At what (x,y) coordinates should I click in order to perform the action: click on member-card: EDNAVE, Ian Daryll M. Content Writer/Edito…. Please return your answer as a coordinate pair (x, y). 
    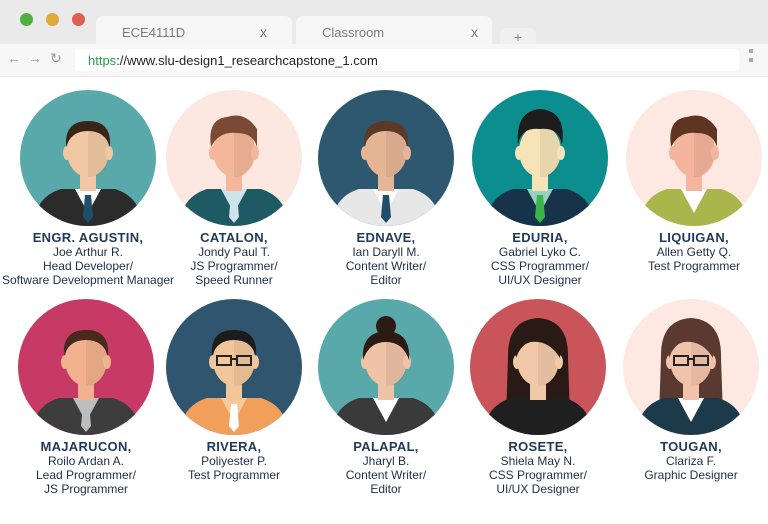
    Looking at the image, I should click on (386, 188).